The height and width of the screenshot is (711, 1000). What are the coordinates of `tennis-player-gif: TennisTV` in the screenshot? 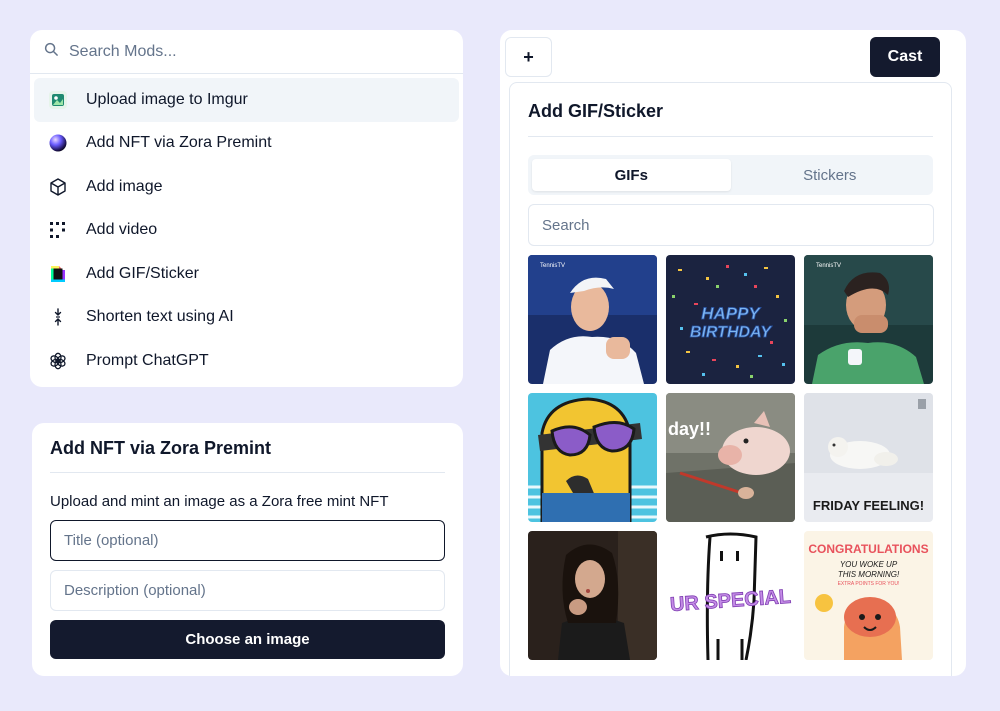 It's located at (592, 319).